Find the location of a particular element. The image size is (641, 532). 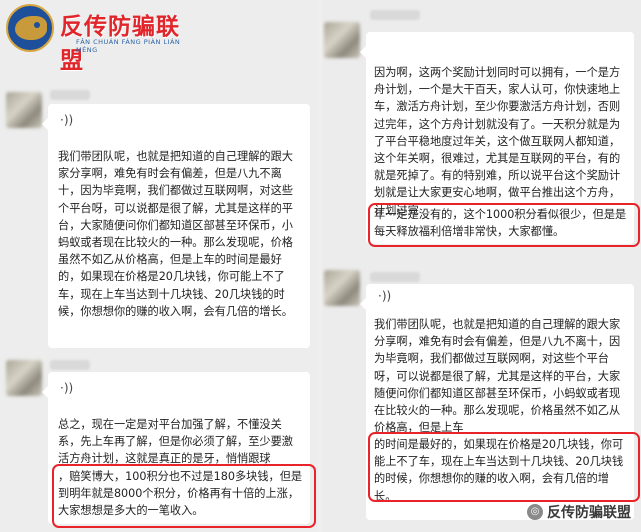

brand-logo: 反传防骗联盟 FǍN CHUÁN FÁNG PIÀN LIÁN MÉNG is located at coordinates (99, 39).